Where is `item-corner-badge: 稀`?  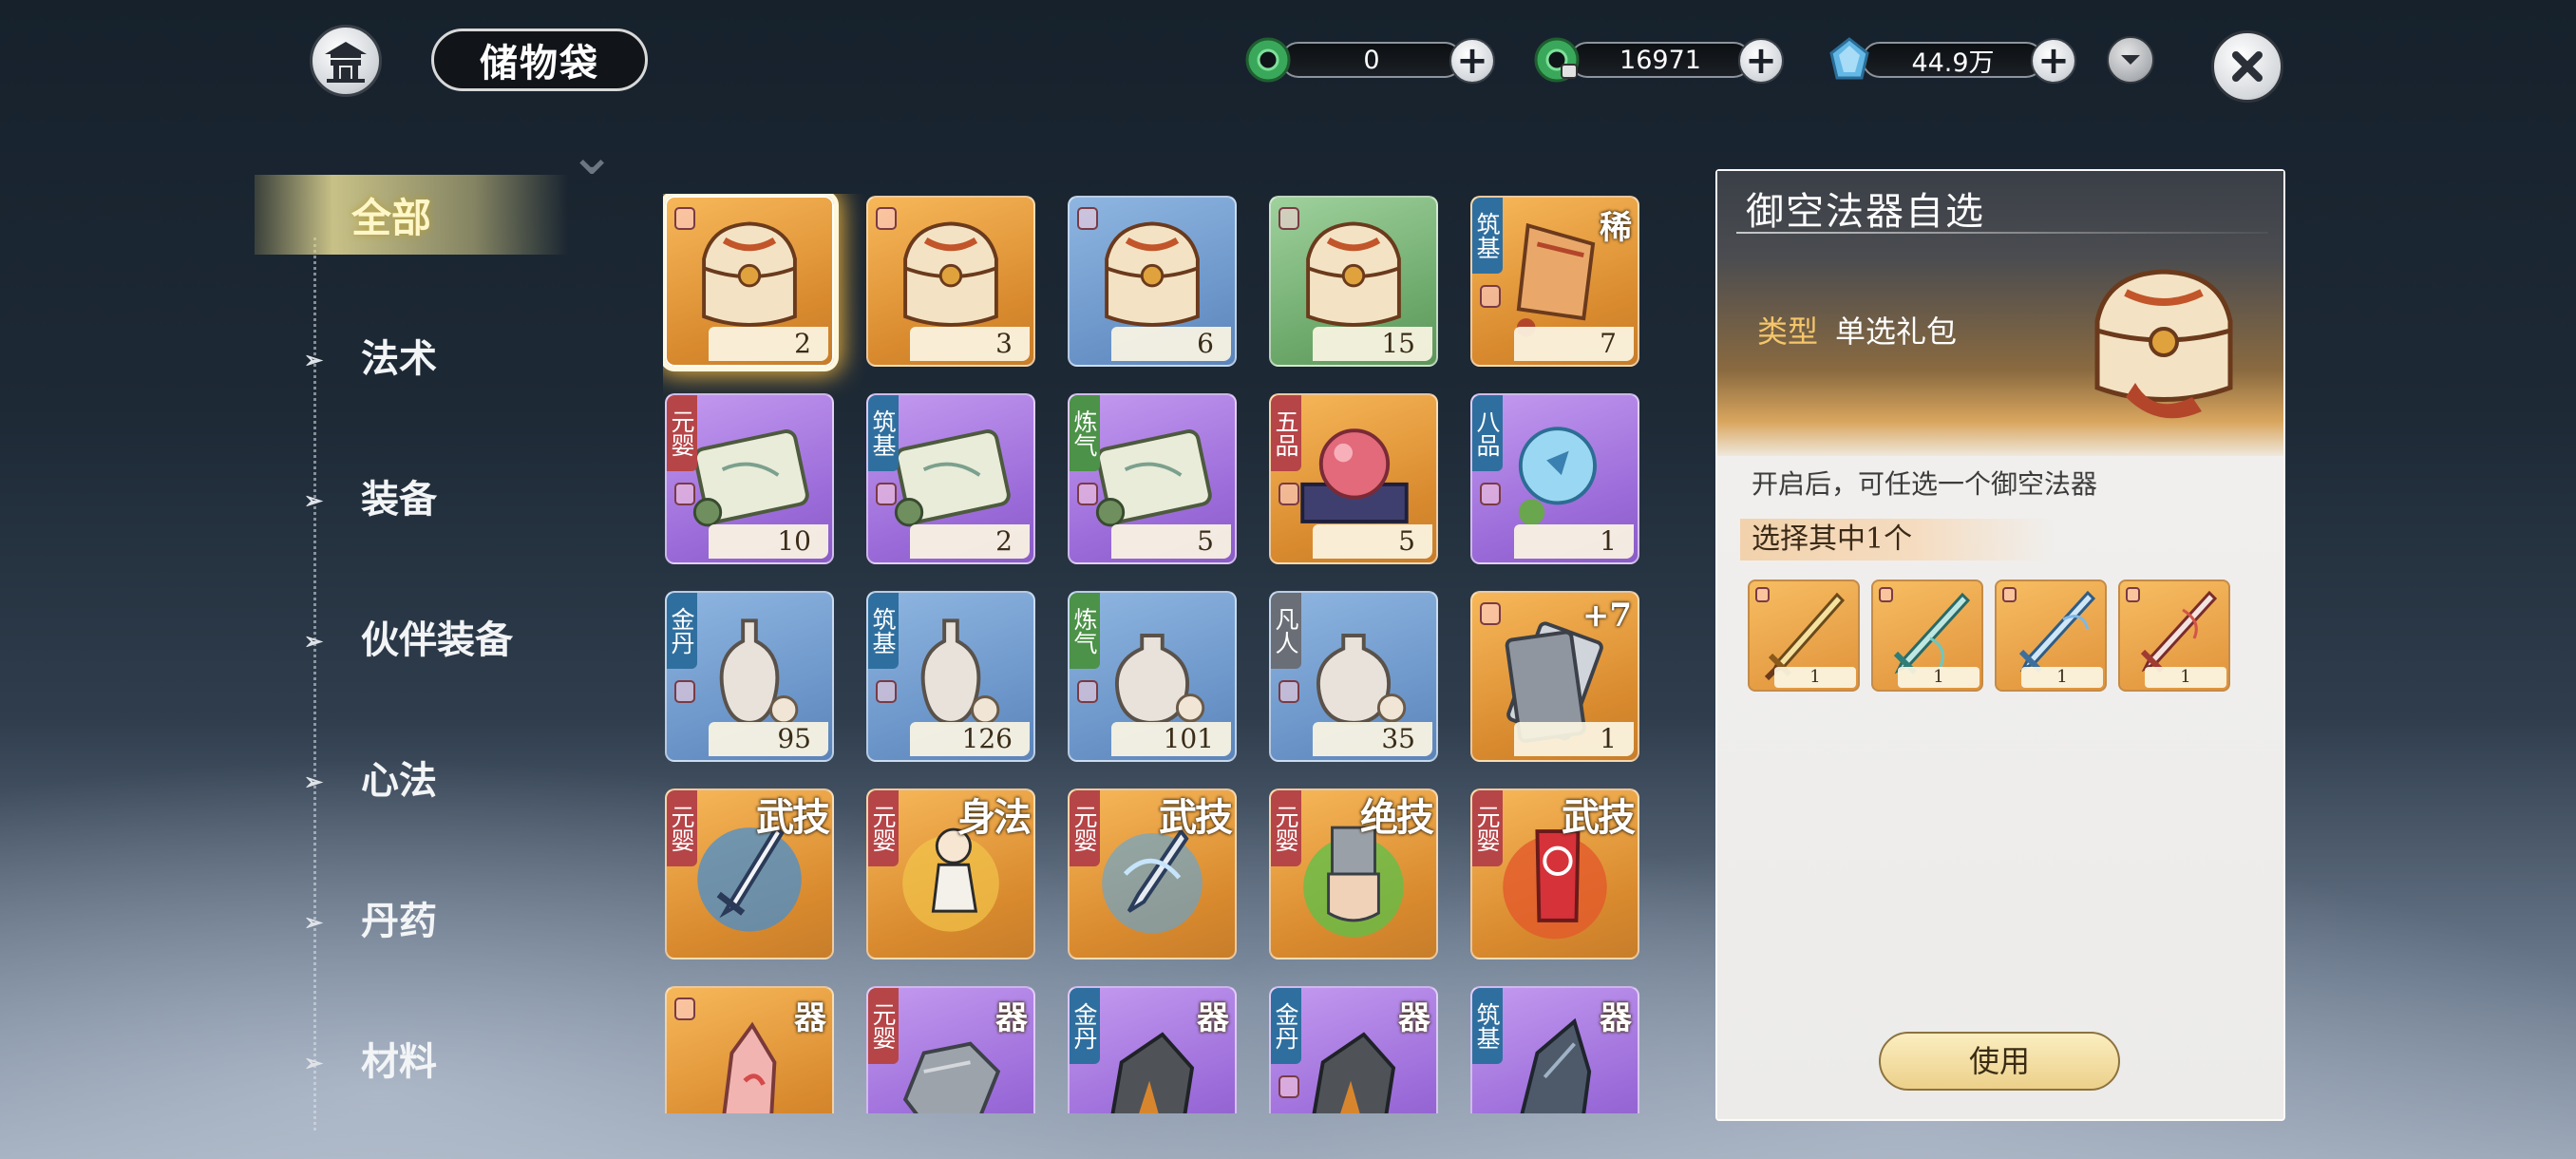 item-corner-badge: 稀 is located at coordinates (1616, 228).